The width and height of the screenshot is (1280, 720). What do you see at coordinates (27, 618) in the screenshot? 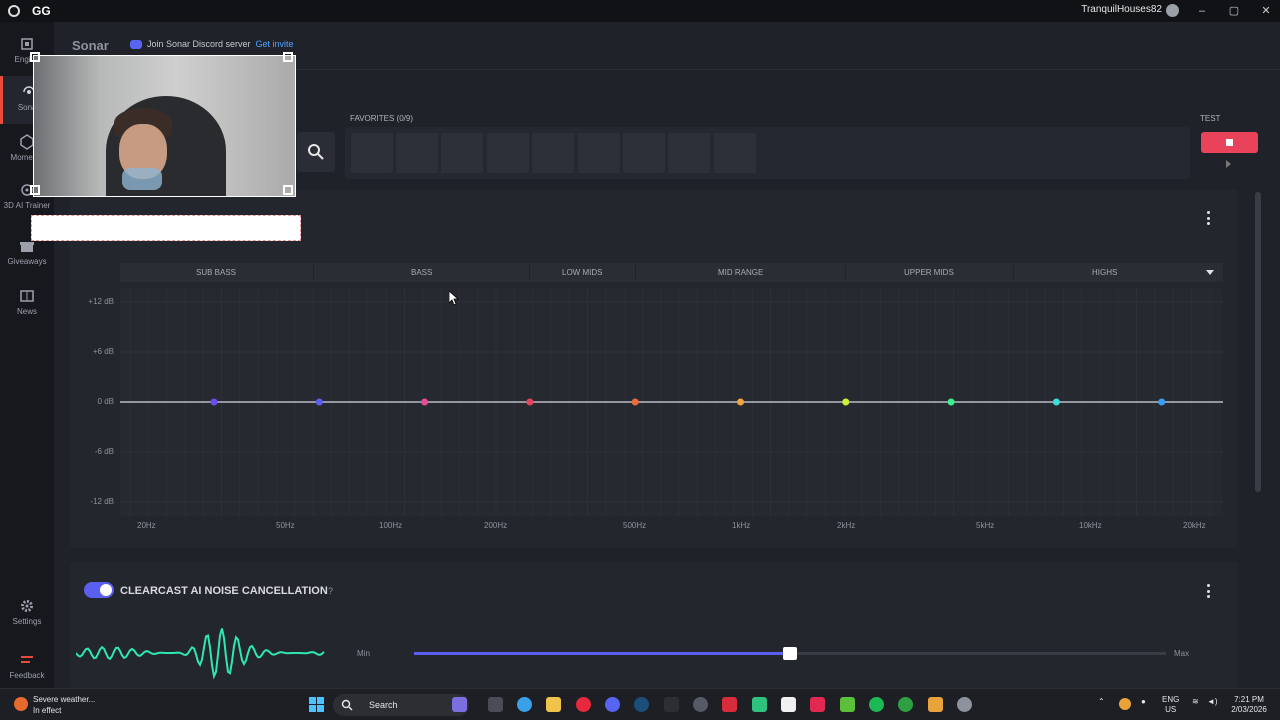
I see `sidebar-item-settings: Settings` at bounding box center [27, 618].